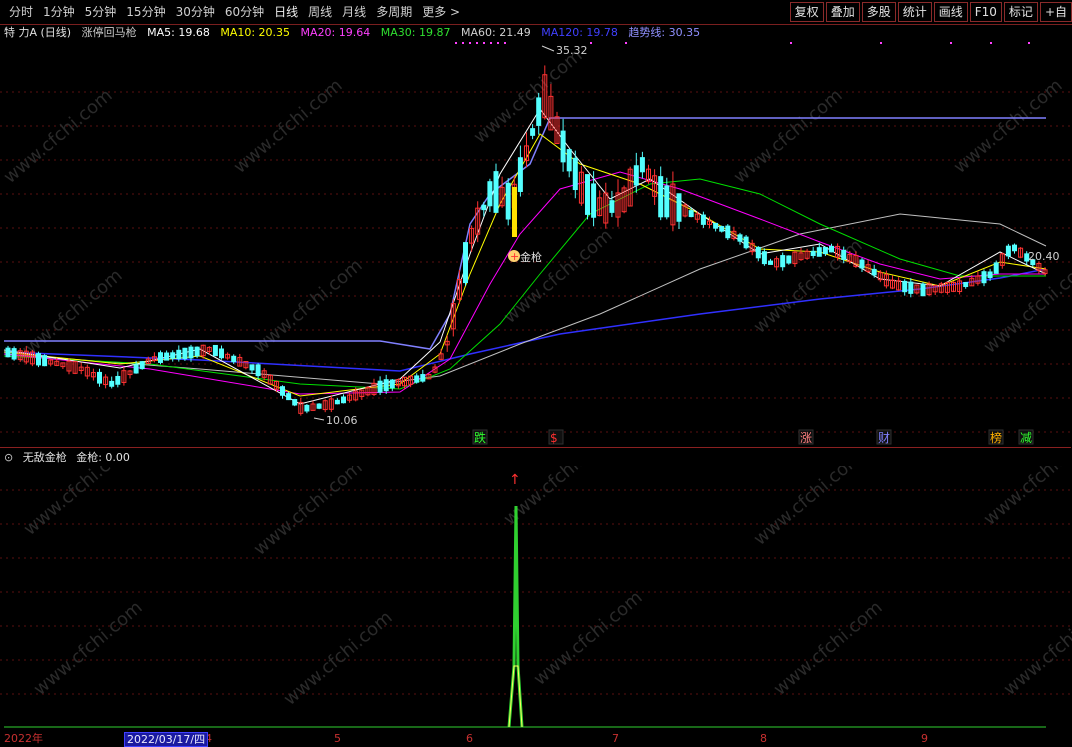  What do you see at coordinates (21, 12) in the screenshot?
I see `tab-fenshi: 分时` at bounding box center [21, 12].